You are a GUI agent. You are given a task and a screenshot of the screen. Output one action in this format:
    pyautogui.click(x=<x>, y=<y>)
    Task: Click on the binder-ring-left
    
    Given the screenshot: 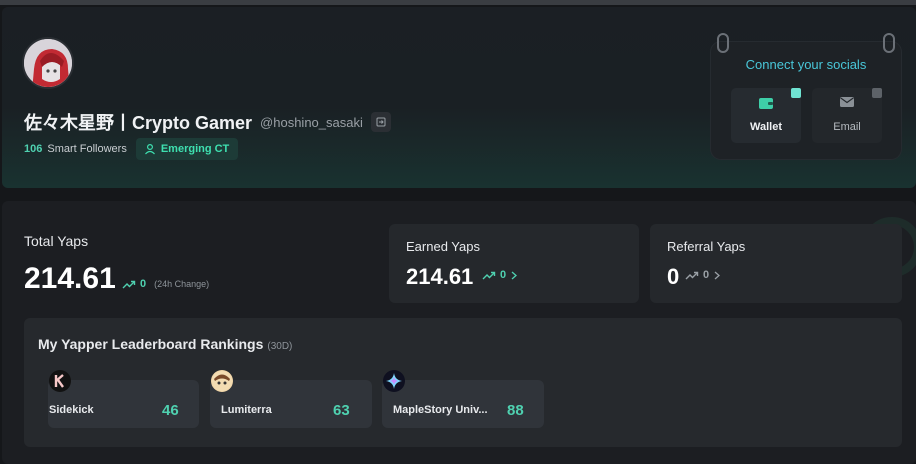 What is the action you would take?
    pyautogui.click(x=723, y=43)
    